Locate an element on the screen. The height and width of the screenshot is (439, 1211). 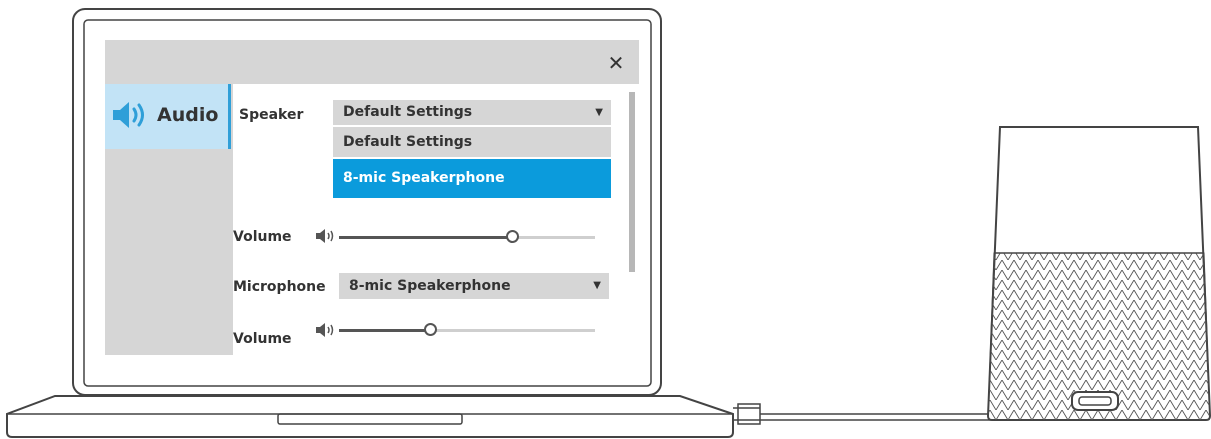
speaker-select: Default Settings ▼ is located at coordinates (472, 112).